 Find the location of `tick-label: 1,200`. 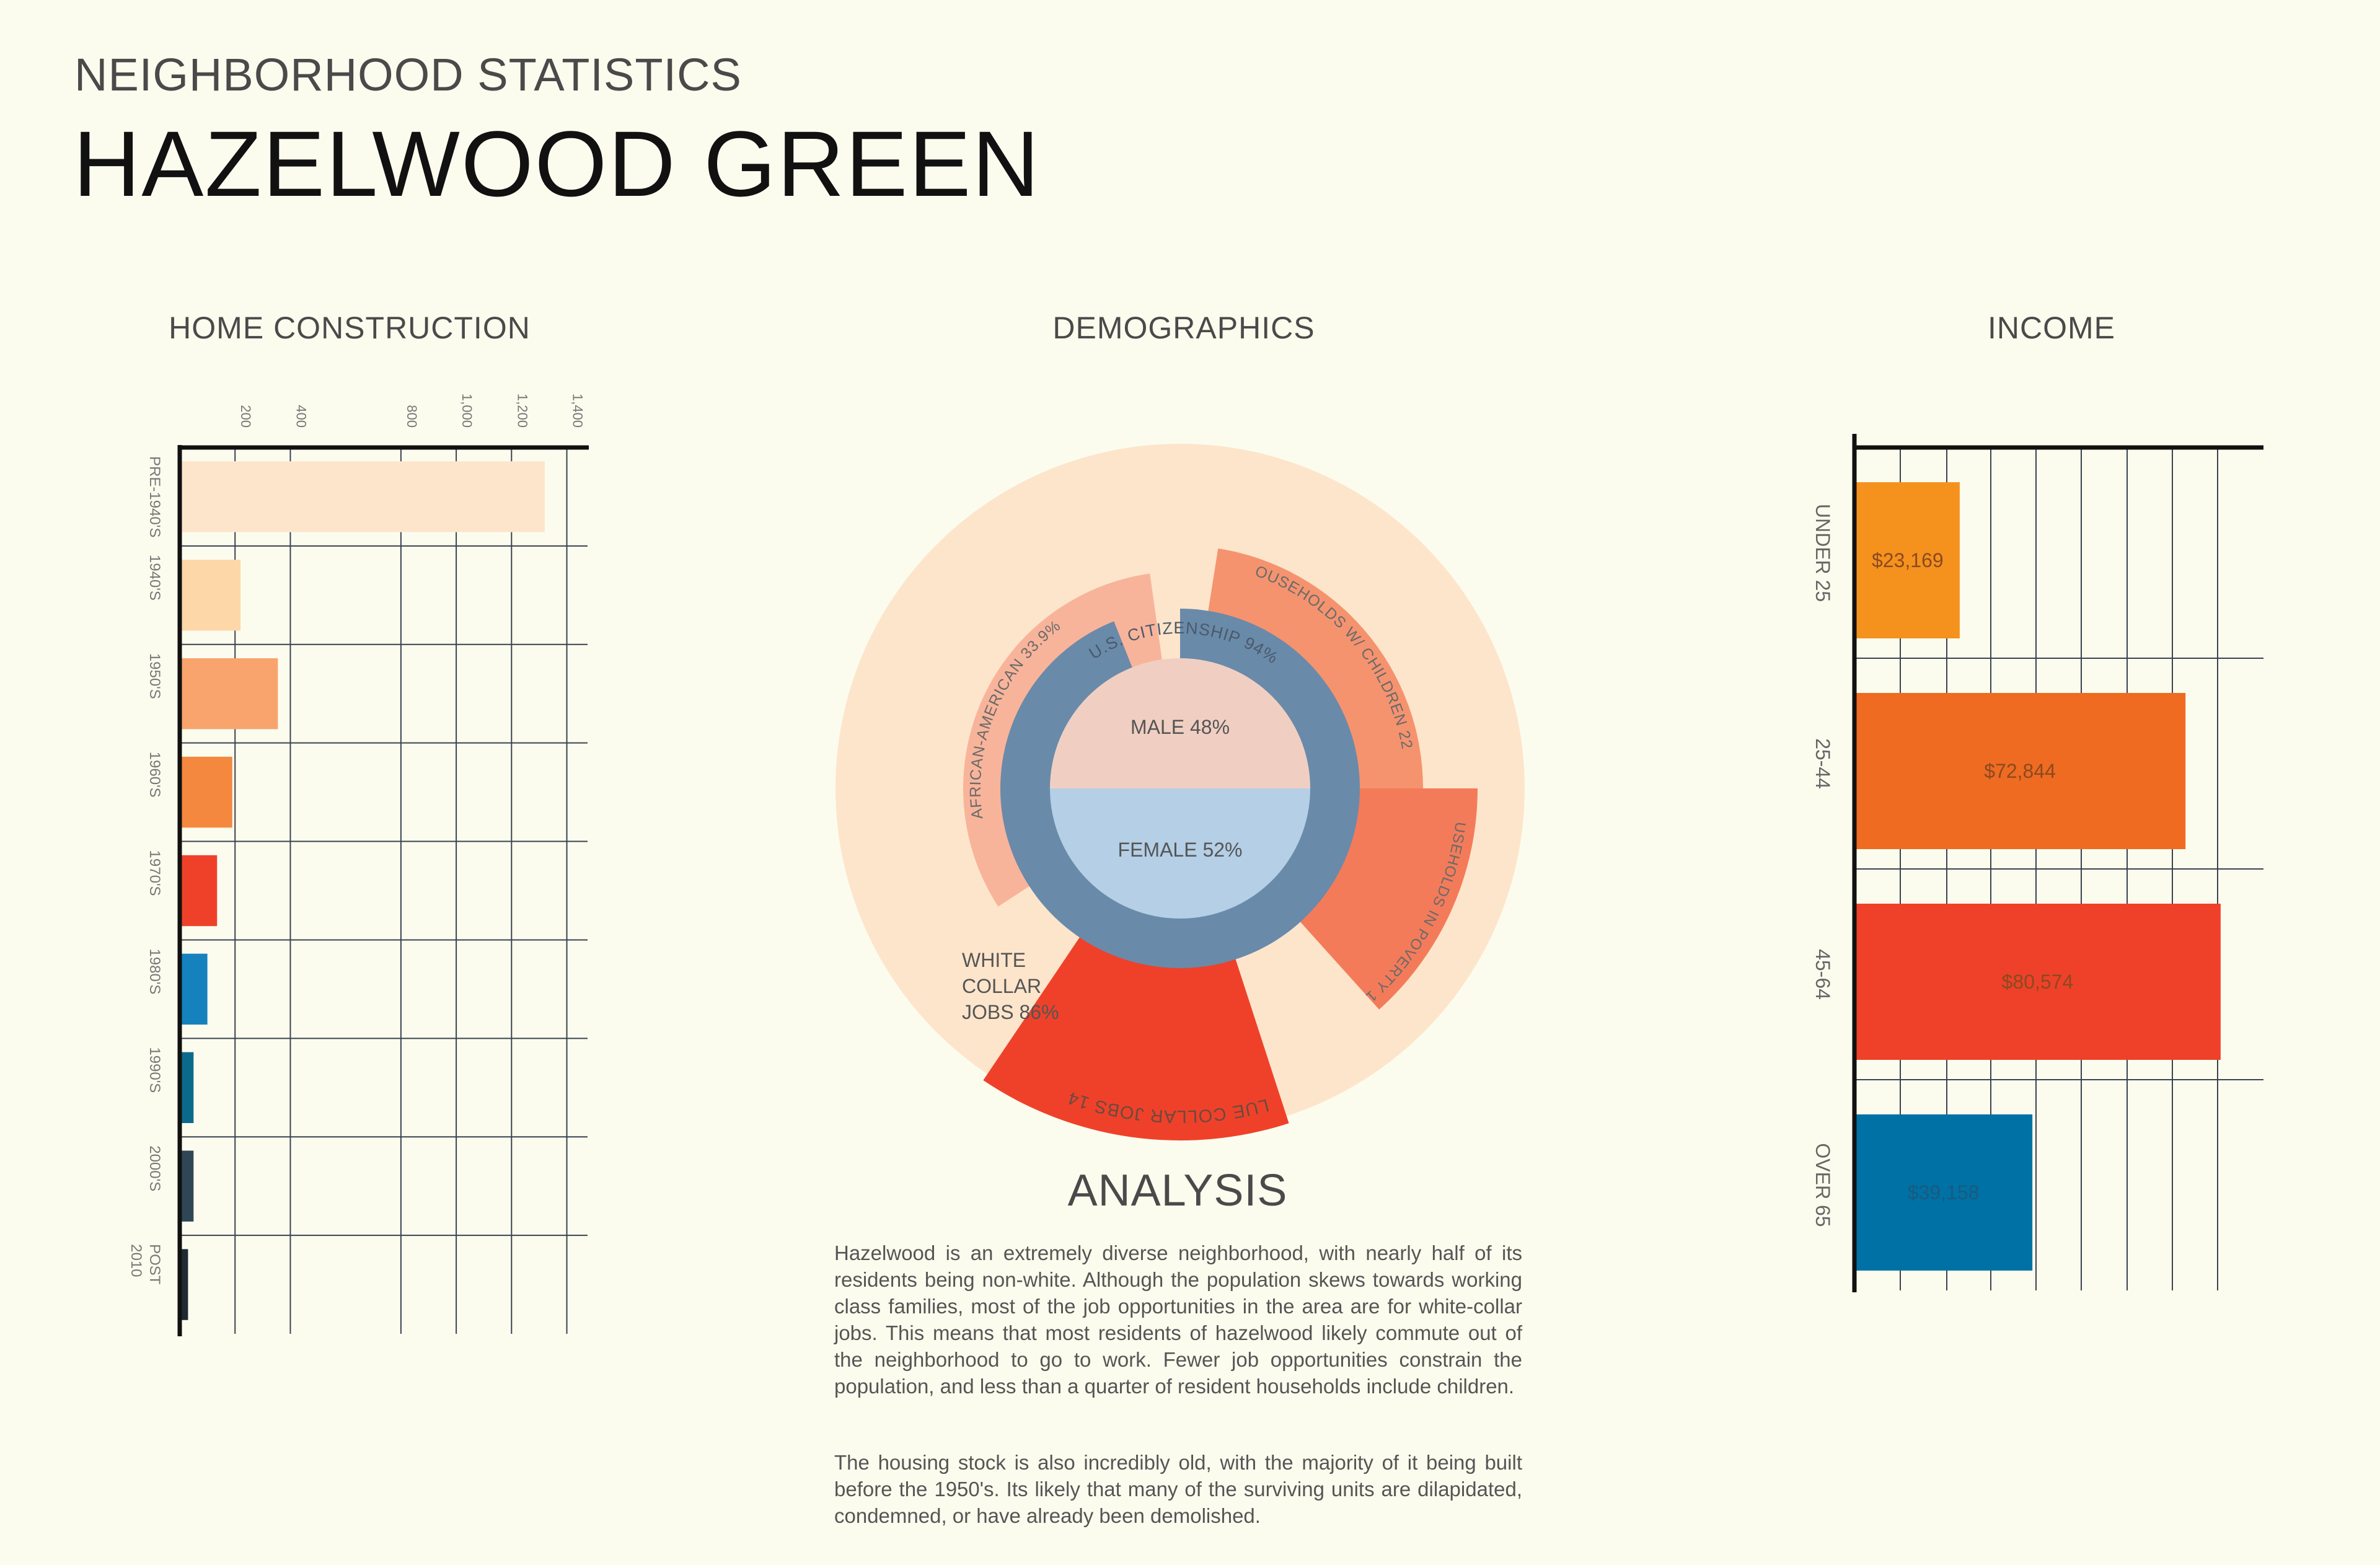

tick-label: 1,200 is located at coordinates (522, 411).